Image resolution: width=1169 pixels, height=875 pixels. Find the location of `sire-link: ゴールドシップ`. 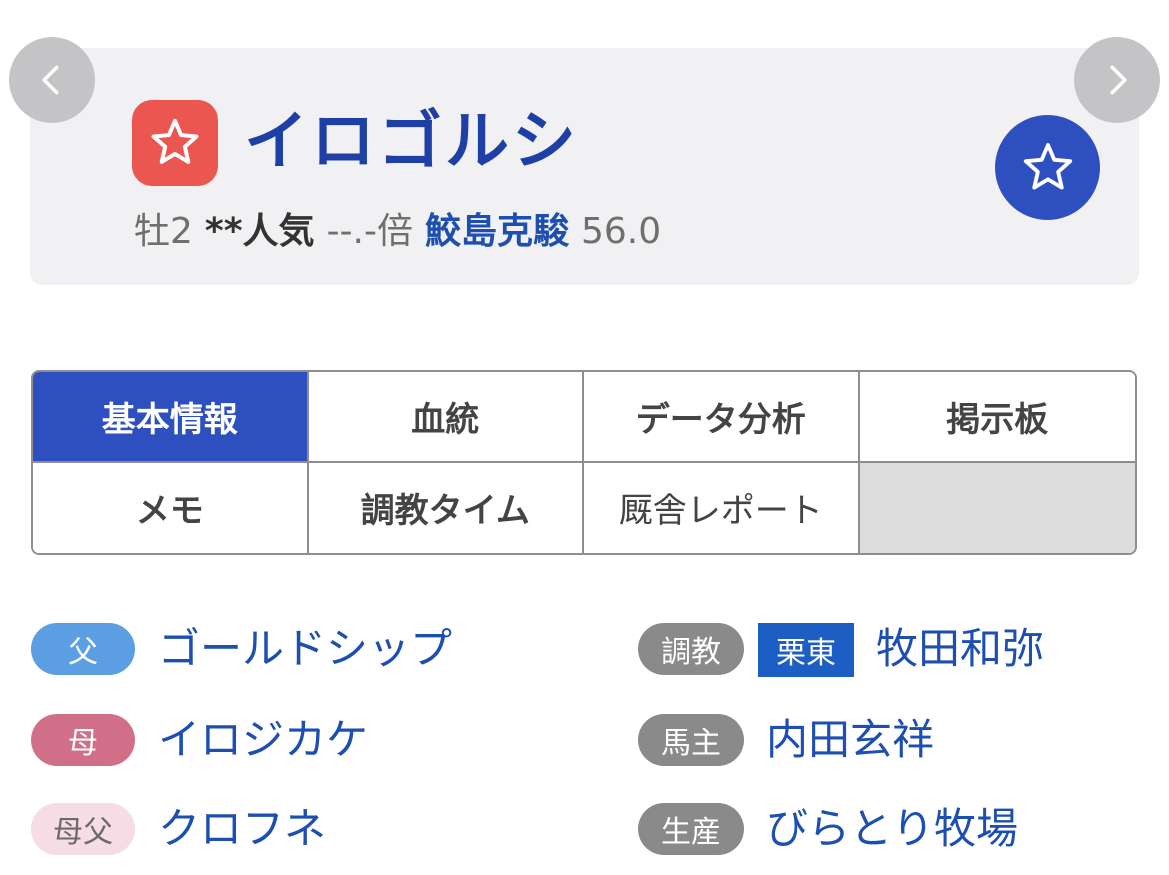

sire-link: ゴールドシップ is located at coordinates (305, 649).